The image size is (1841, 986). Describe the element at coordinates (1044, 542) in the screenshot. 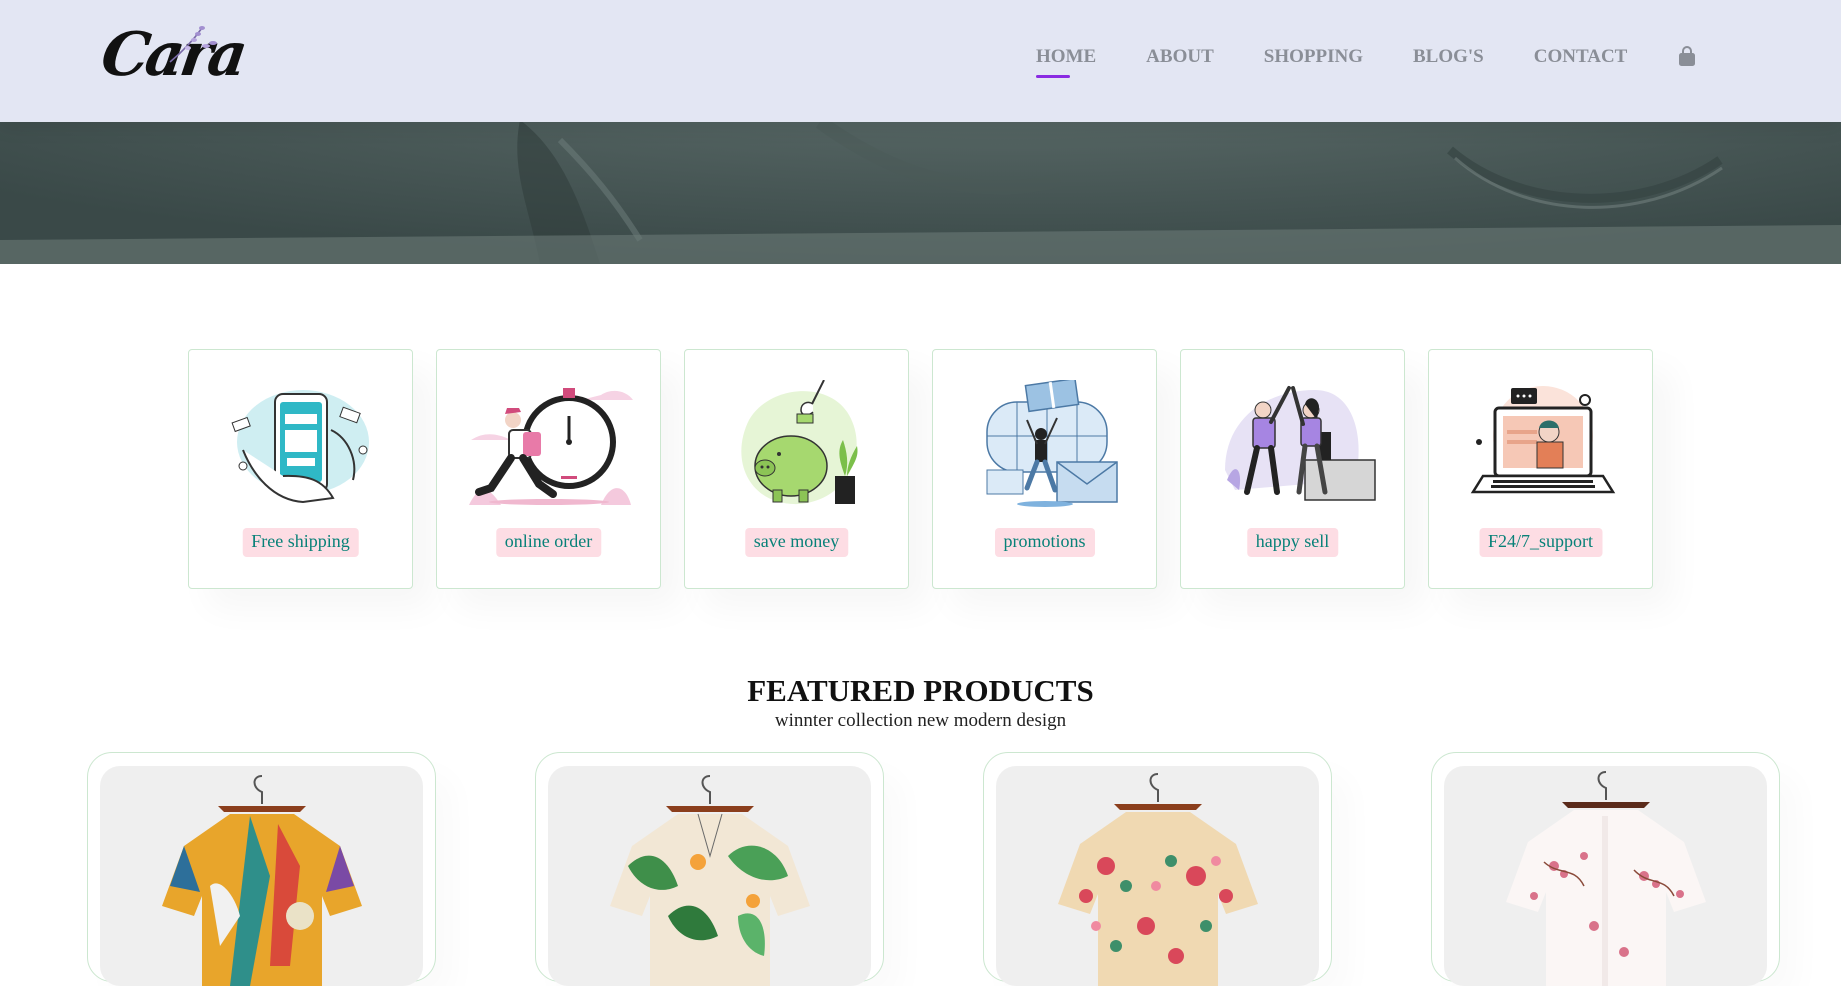

I see `feature-label: promotions` at that location.